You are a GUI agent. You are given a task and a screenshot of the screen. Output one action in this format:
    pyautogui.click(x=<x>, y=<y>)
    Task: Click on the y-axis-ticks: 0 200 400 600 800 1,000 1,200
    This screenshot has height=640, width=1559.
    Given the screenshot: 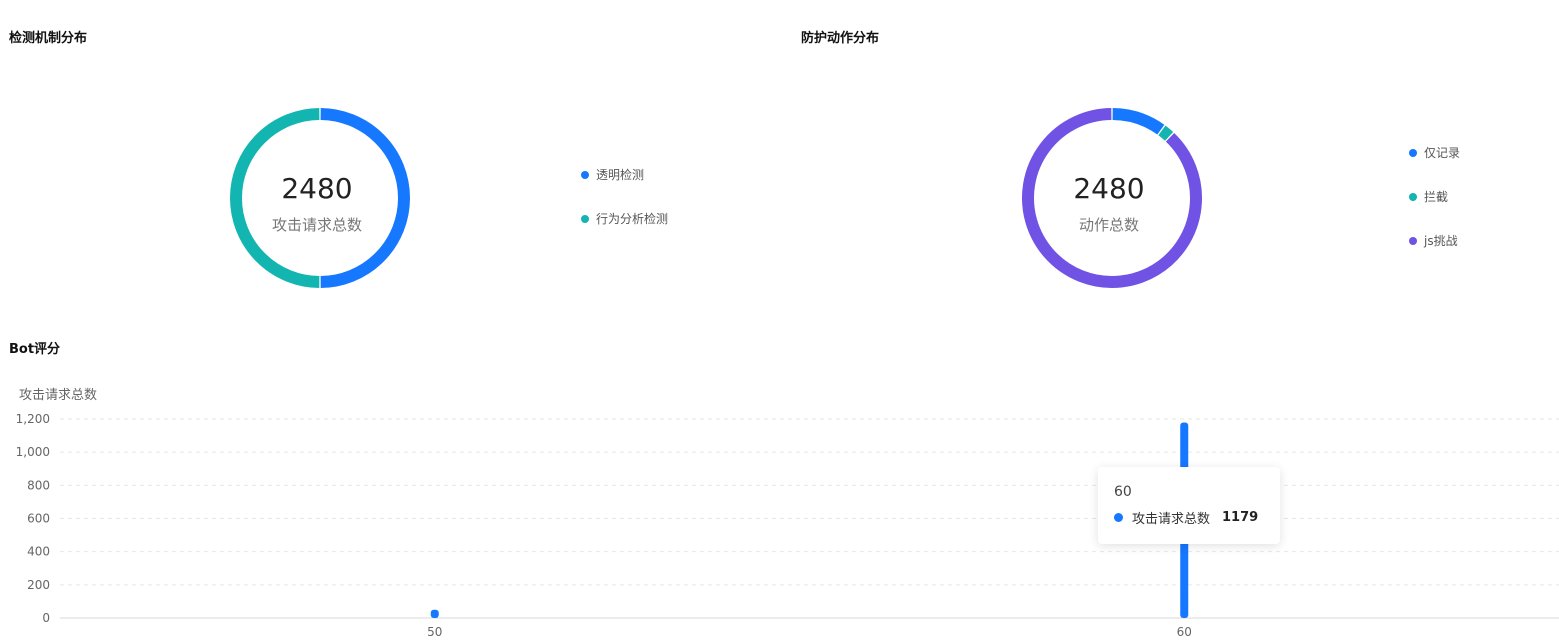 What is the action you would take?
    pyautogui.click(x=33, y=518)
    